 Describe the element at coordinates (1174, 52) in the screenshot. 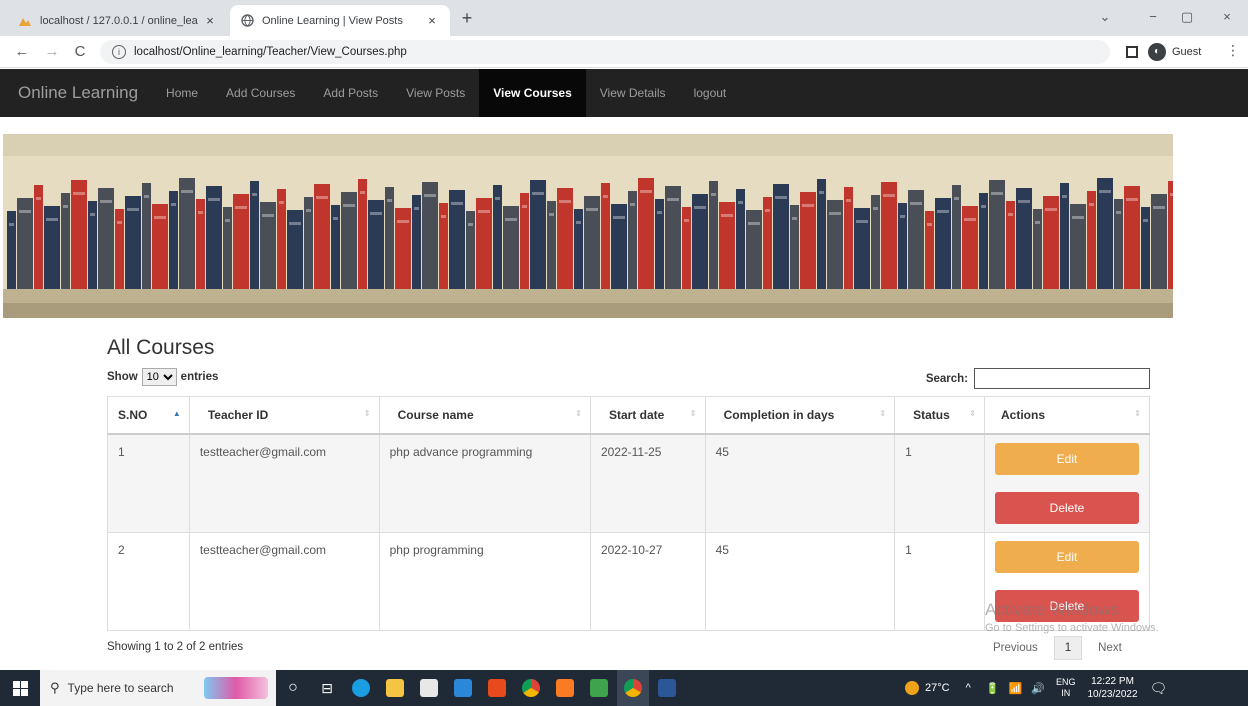

I see `profile-button: ◐ Guest` at that location.